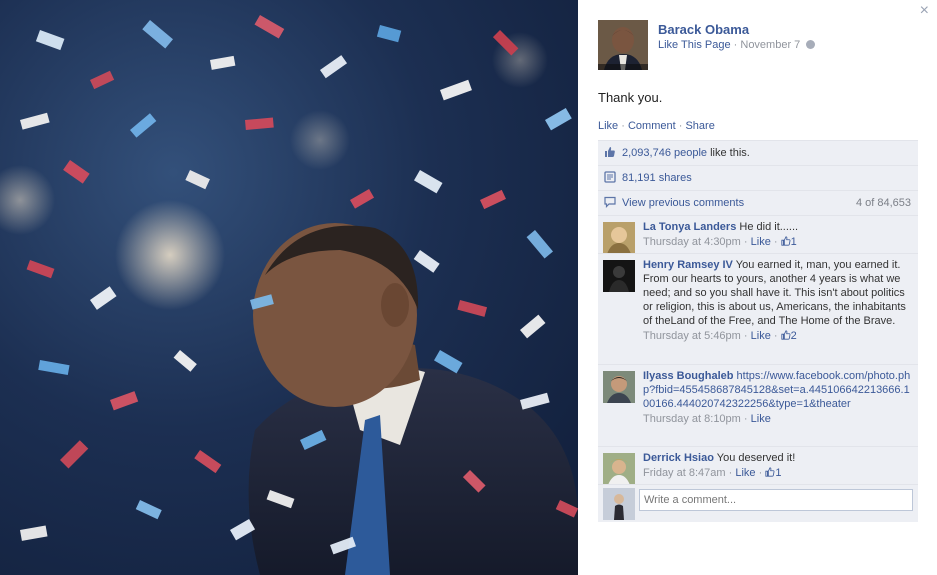 This screenshot has height=575, width=937. Describe the element at coordinates (758, 177) in the screenshot. I see `shares-row: 81,191 shares` at that location.